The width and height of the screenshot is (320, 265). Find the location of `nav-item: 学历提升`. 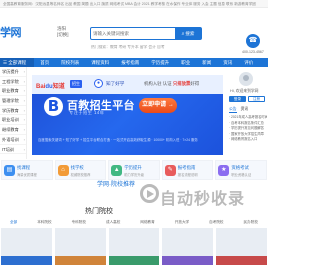

nav-item: 学历提升 is located at coordinates (160, 62).